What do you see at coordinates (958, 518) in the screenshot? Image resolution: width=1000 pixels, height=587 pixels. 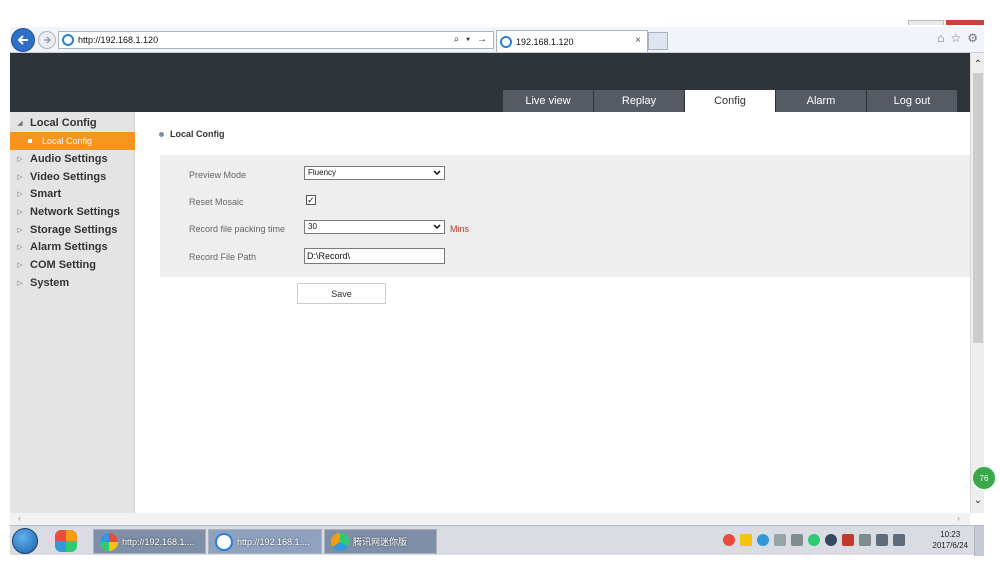 I see `scroll-right-icon: ›` at bounding box center [958, 518].